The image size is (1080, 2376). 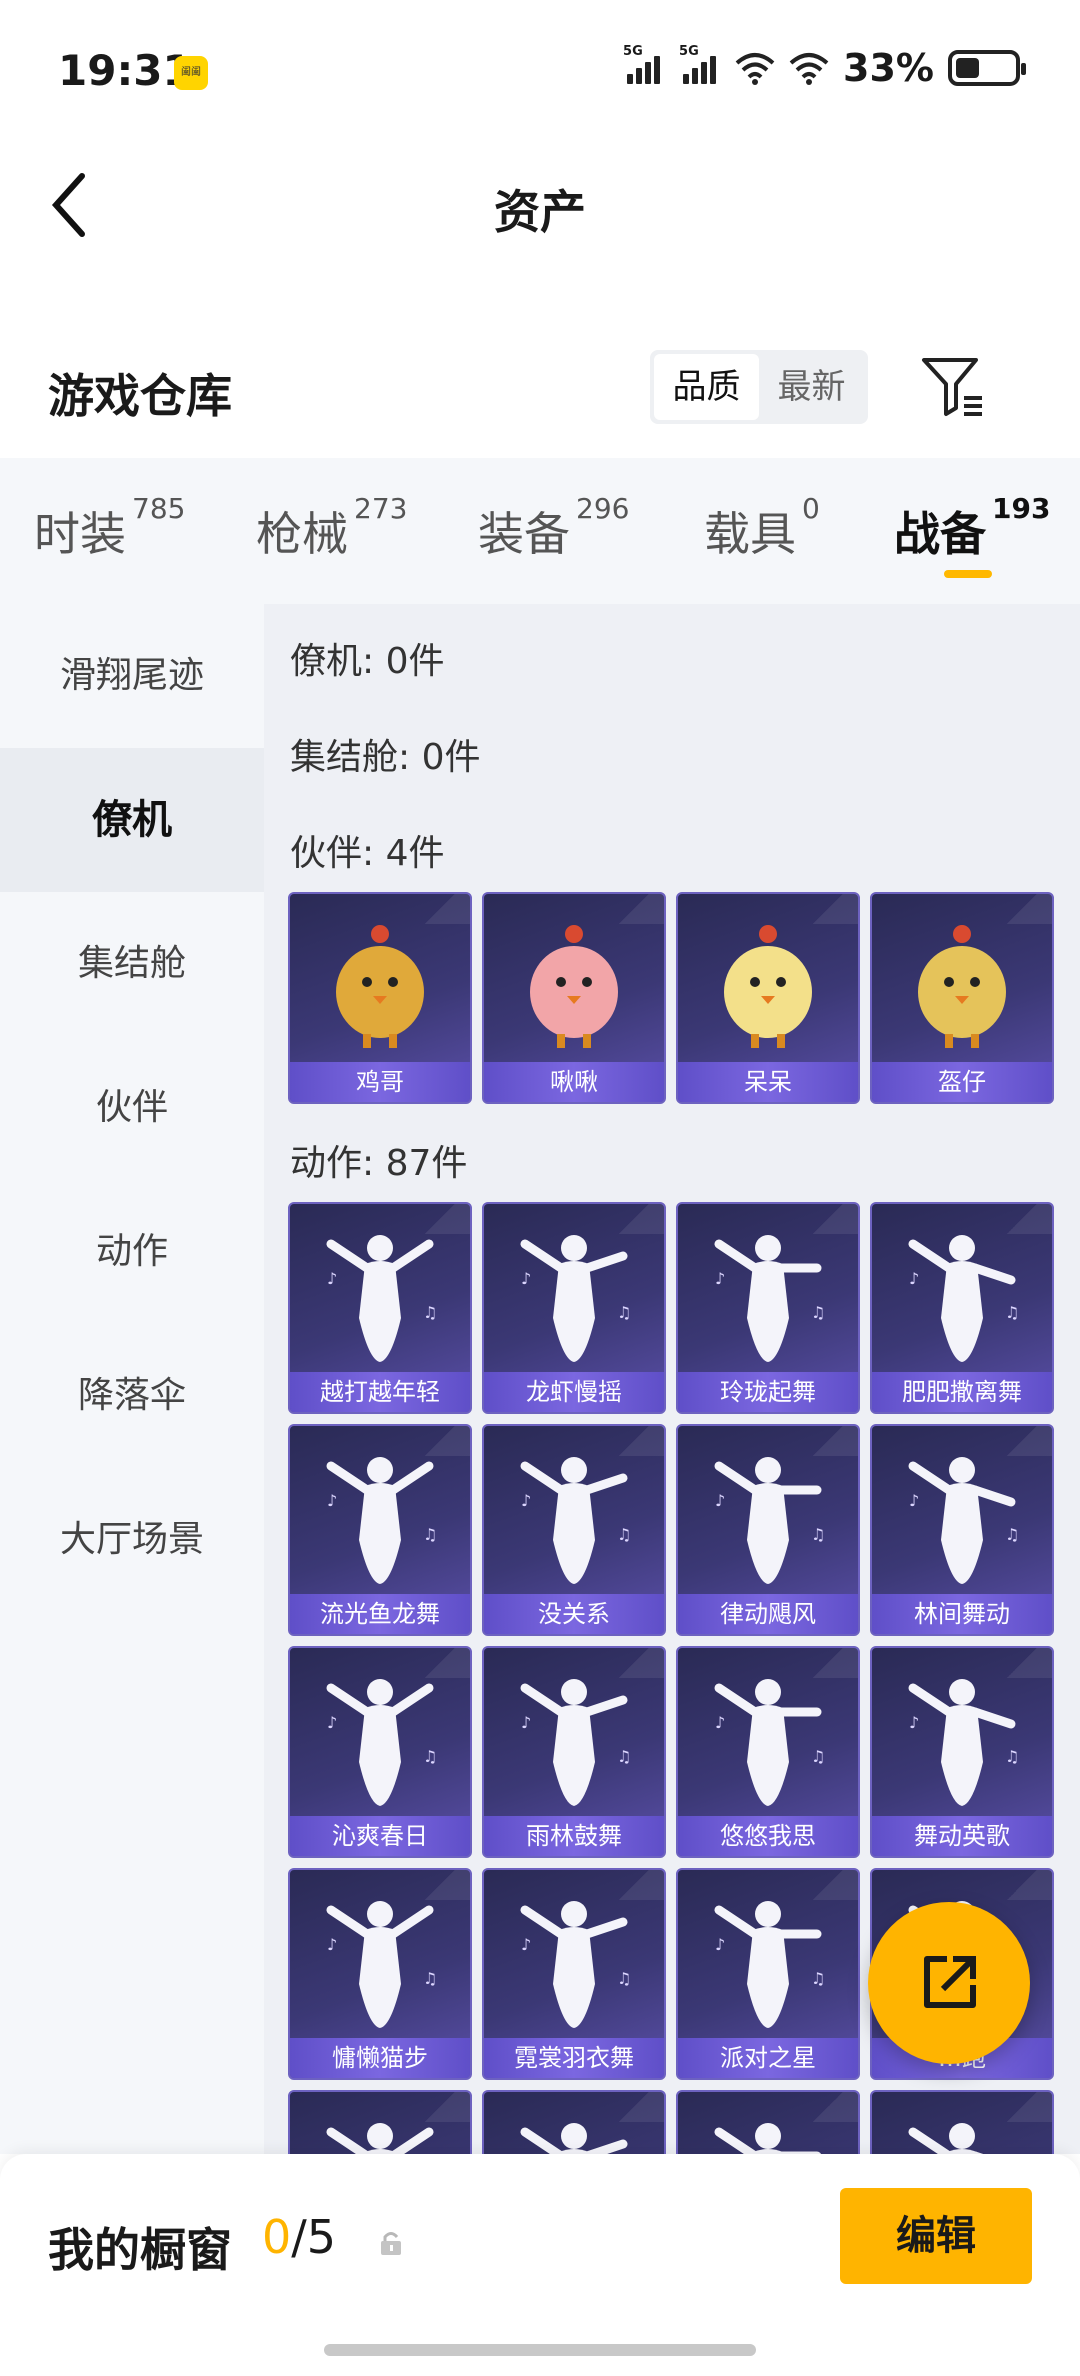 I want to click on section-label-partner: 伙伴: 4件, so click(x=367, y=853).